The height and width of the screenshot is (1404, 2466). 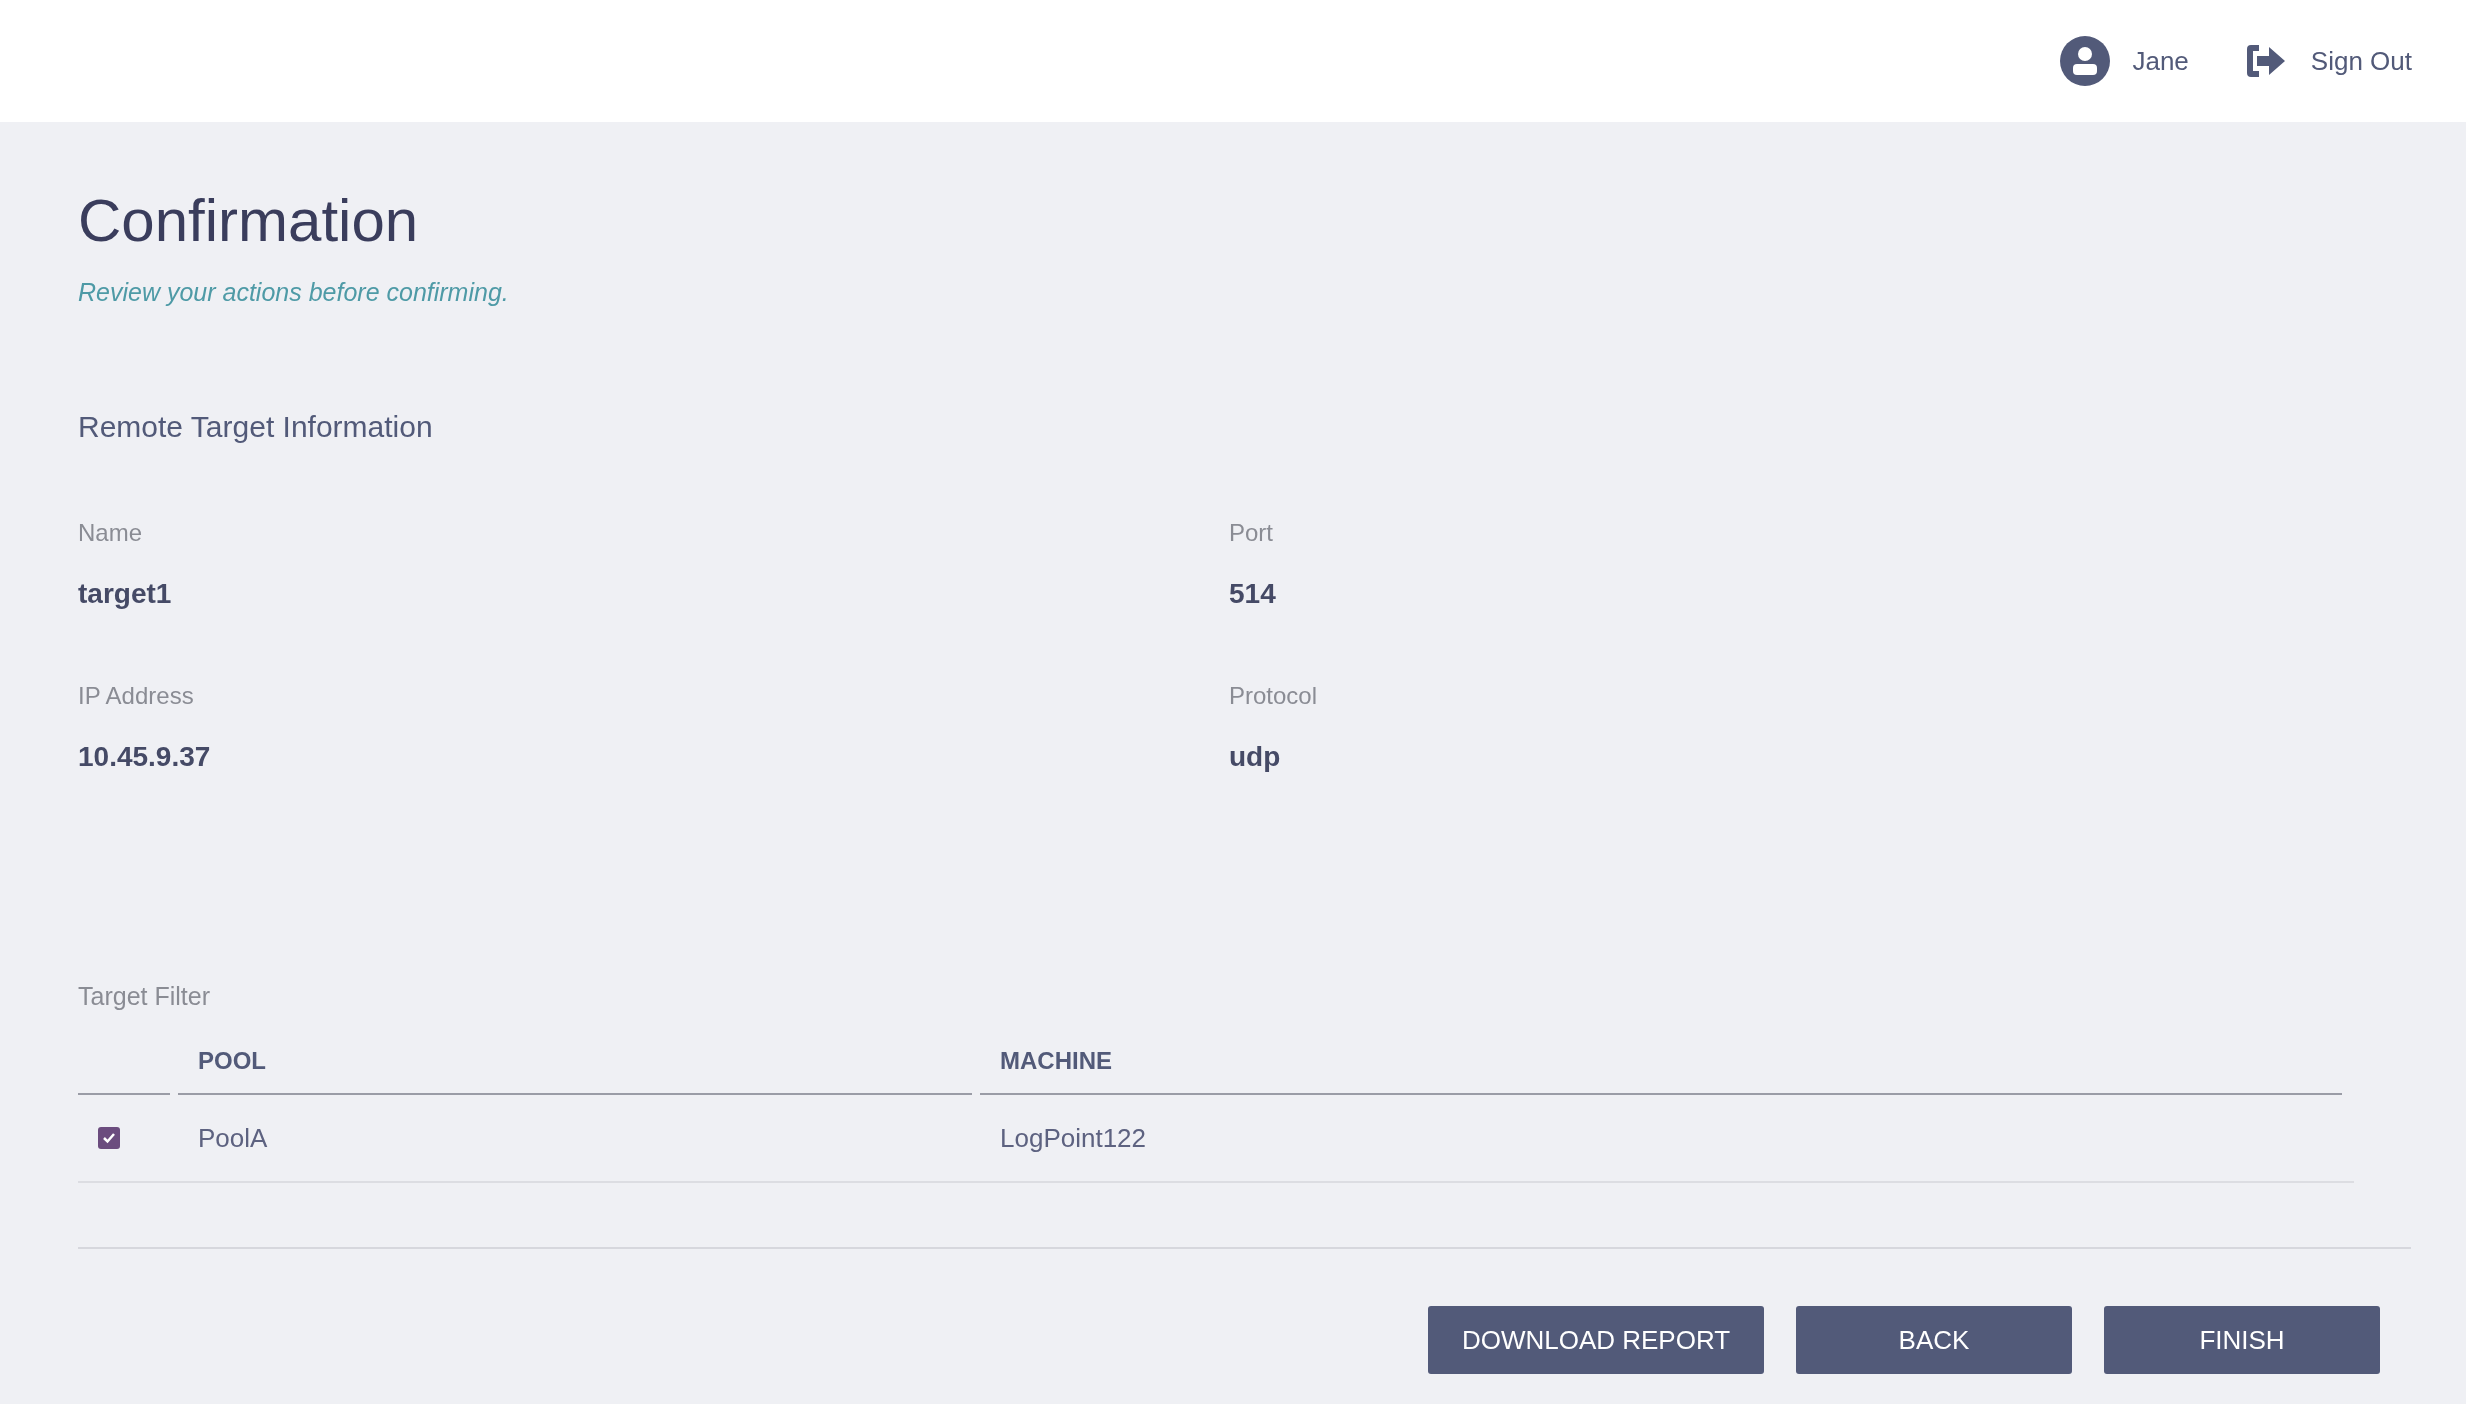 What do you see at coordinates (1596, 1340) in the screenshot?
I see `action-button: DOWNLOAD REPORT` at bounding box center [1596, 1340].